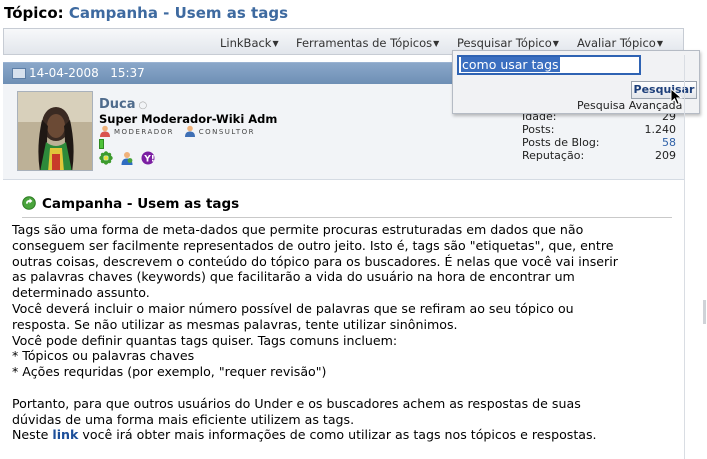 The height and width of the screenshot is (459, 707). Describe the element at coordinates (227, 132) in the screenshot. I see `consultant-badge-label: CONSULTOR` at that location.